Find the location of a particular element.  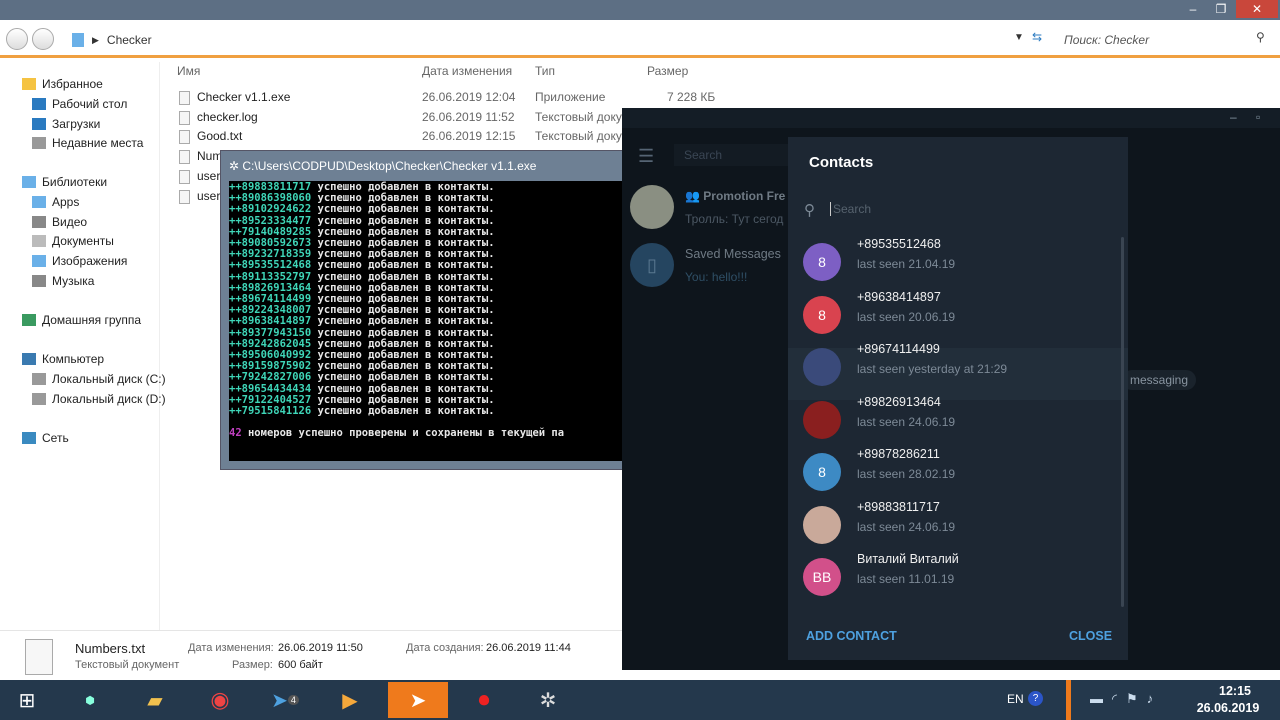

column-header-type: Тип is located at coordinates (545, 71).